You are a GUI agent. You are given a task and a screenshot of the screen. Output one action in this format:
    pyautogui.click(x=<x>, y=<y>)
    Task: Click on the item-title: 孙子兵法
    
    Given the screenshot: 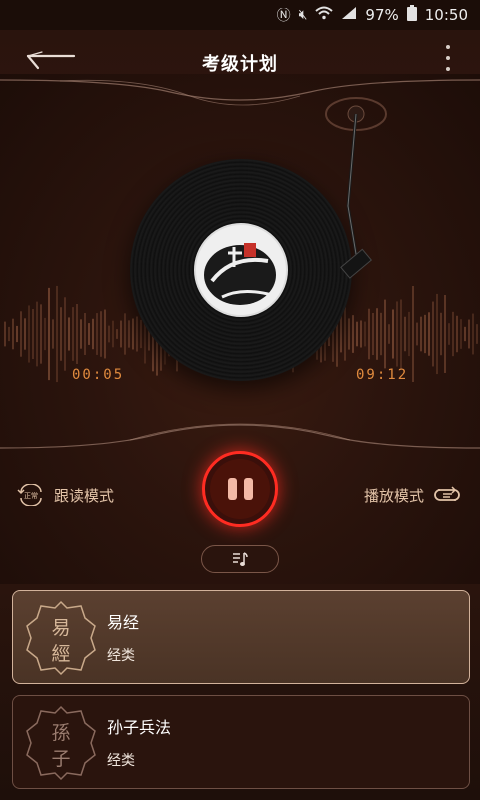 What is the action you would take?
    pyautogui.click(x=139, y=727)
    